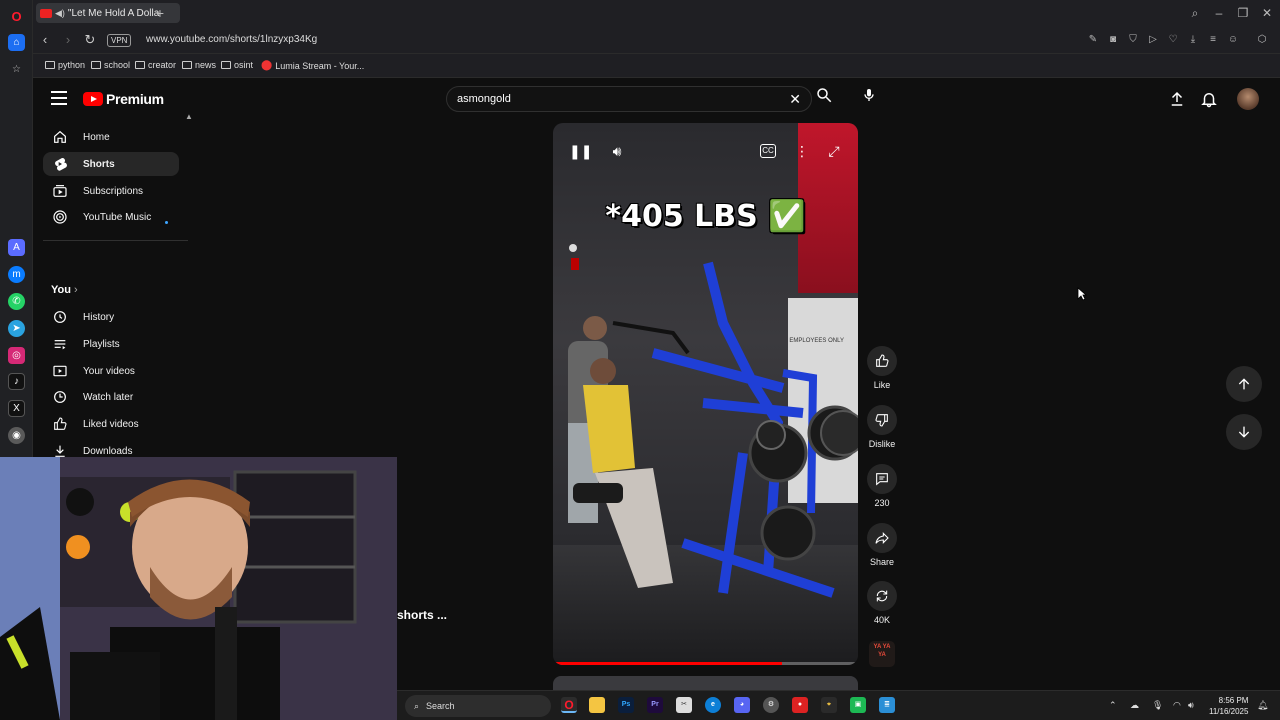 The width and height of the screenshot is (1280, 720). Describe the element at coordinates (824, 99) in the screenshot. I see `search-button` at that location.